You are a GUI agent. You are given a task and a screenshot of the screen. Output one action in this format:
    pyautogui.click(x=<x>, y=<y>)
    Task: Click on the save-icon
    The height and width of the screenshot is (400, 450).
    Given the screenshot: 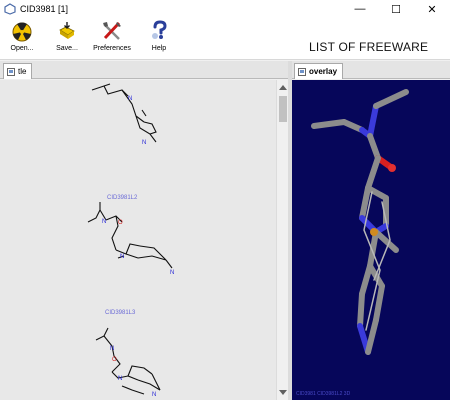 What is the action you would take?
    pyautogui.click(x=67, y=30)
    